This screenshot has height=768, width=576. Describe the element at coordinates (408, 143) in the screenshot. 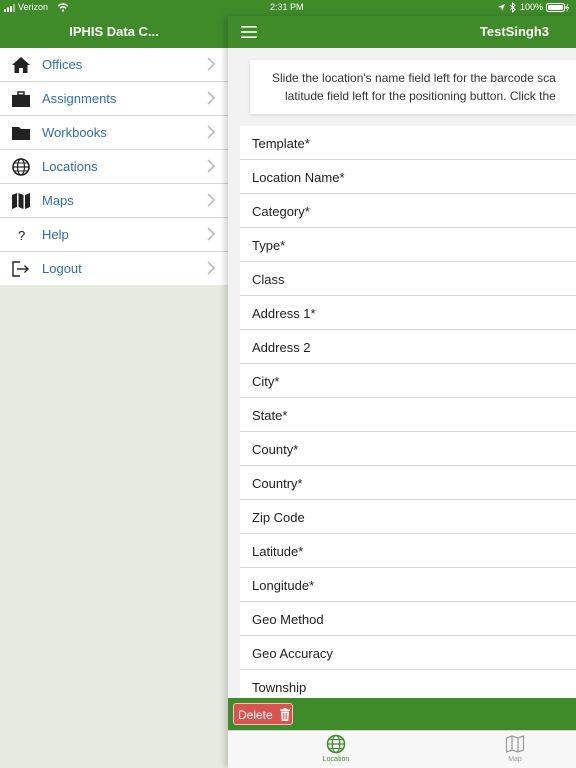

I see `form-row-template: Template*` at that location.